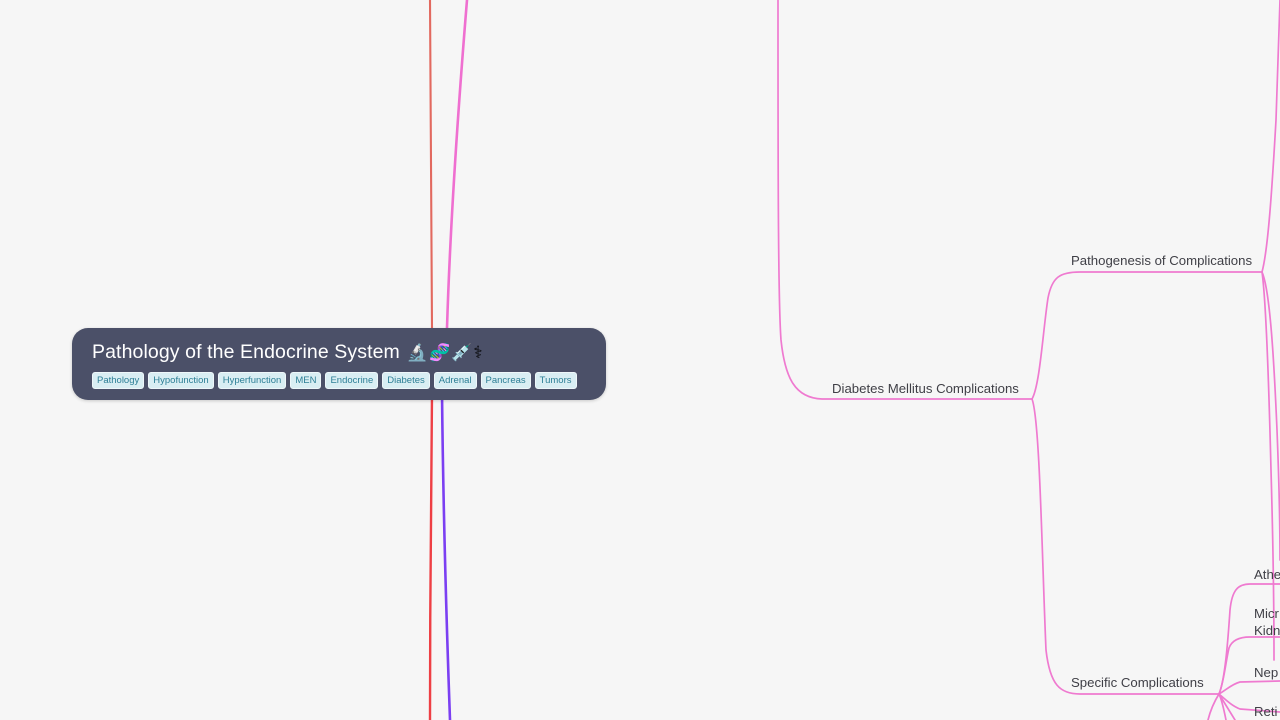  Describe the element at coordinates (1249, 687) in the screenshot. I see `edge-specific-child-nephro` at that location.